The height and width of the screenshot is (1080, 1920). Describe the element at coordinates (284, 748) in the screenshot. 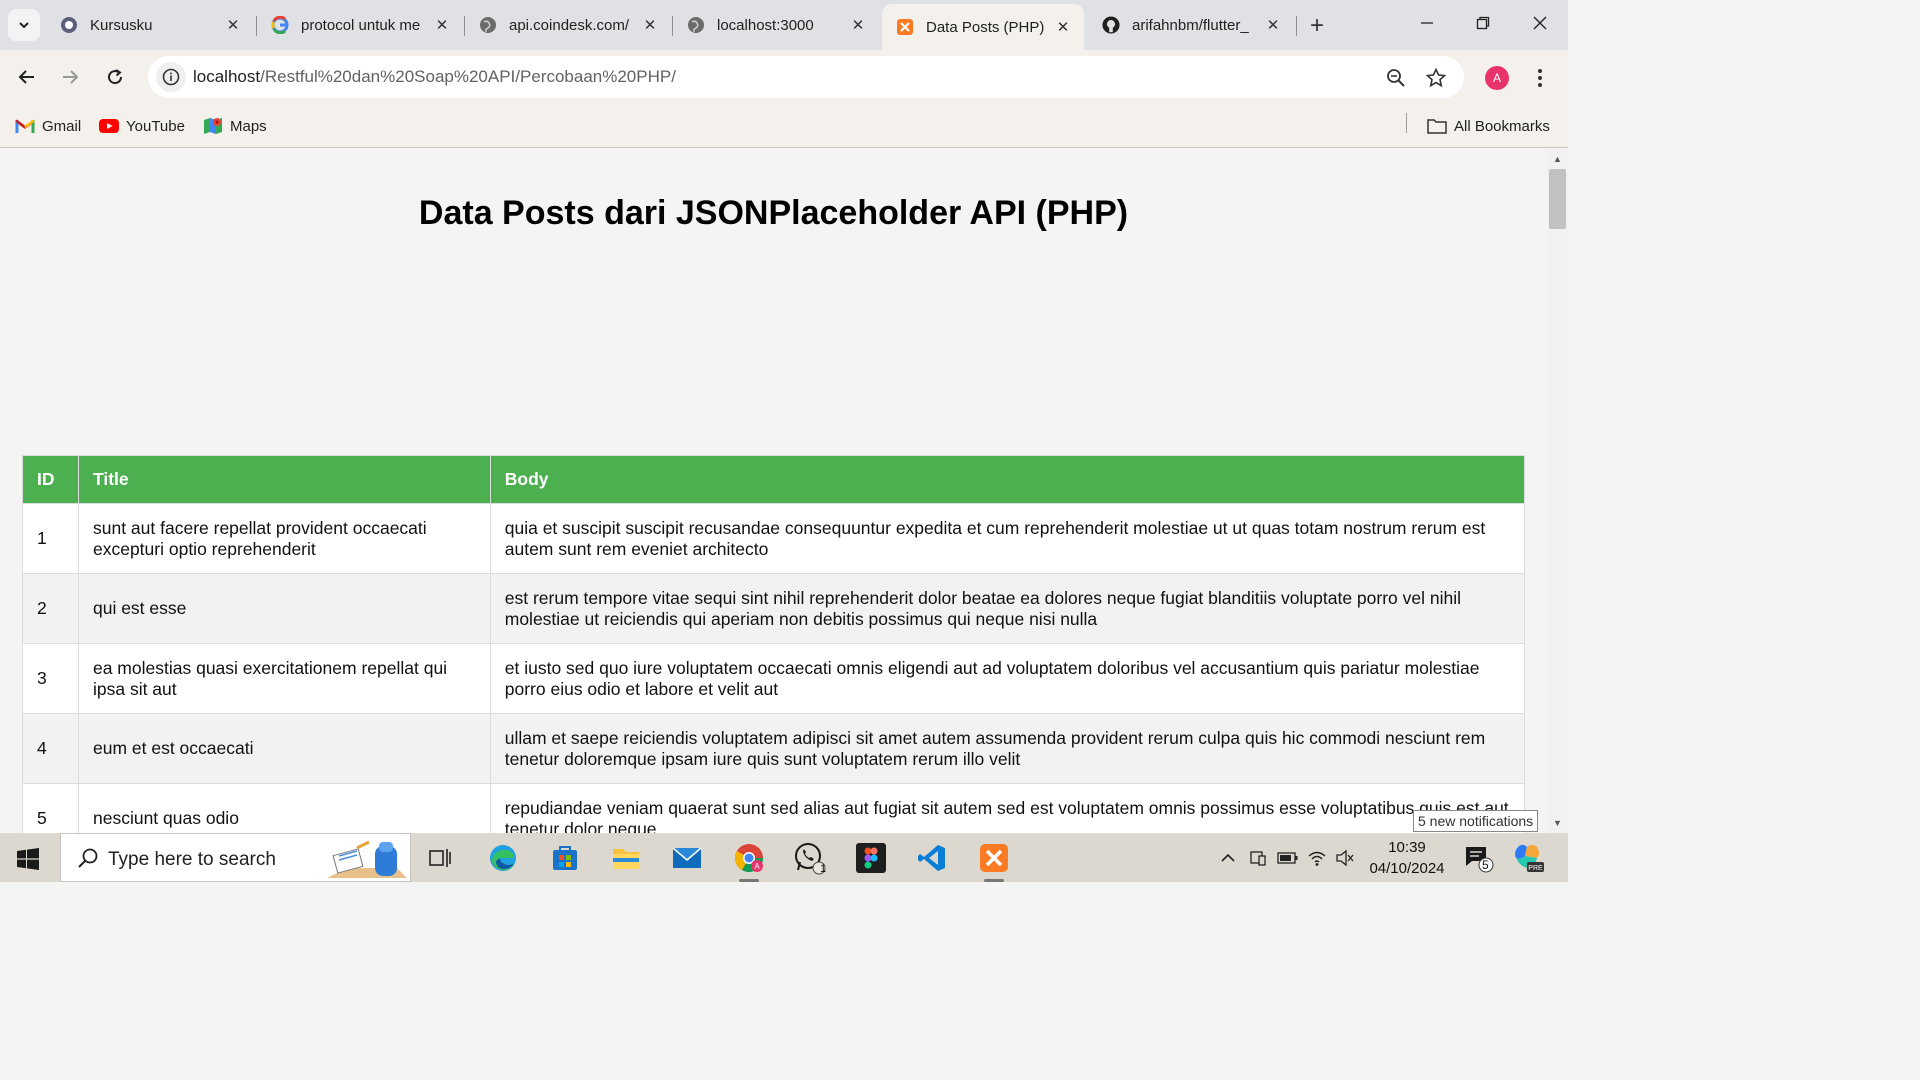

I see `cell-title: eum et est occaecati` at that location.